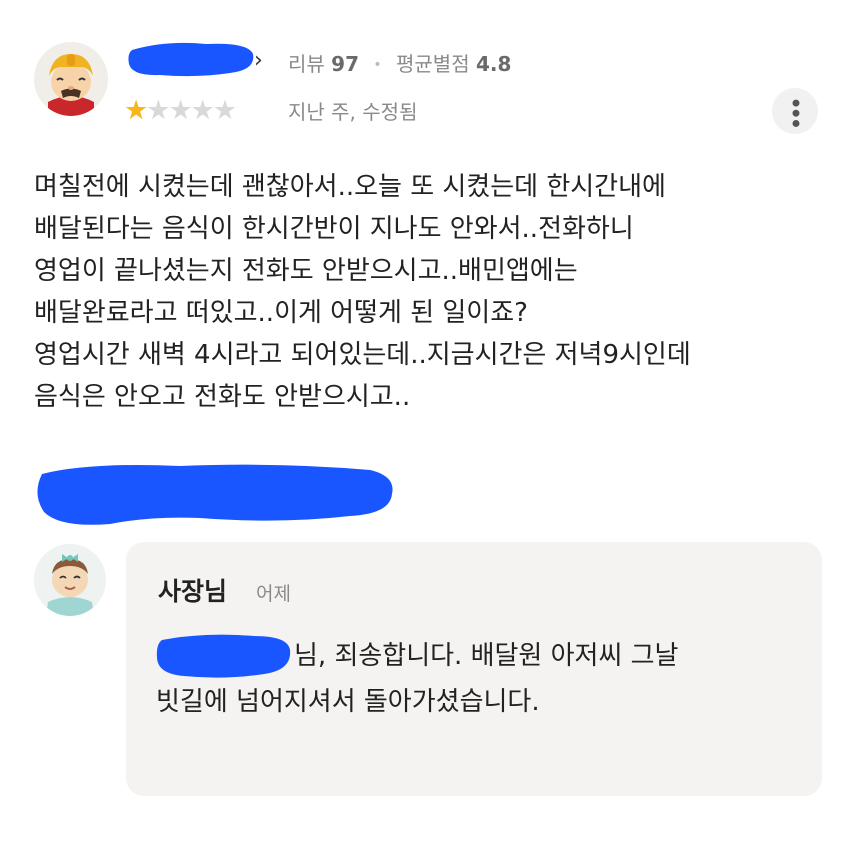 Image resolution: width=850 pixels, height=854 pixels. What do you see at coordinates (281, 313) in the screenshot?
I see `review-body-line: 배달완료라고 떠있고..이게 어떻게 된 일이죠?` at bounding box center [281, 313].